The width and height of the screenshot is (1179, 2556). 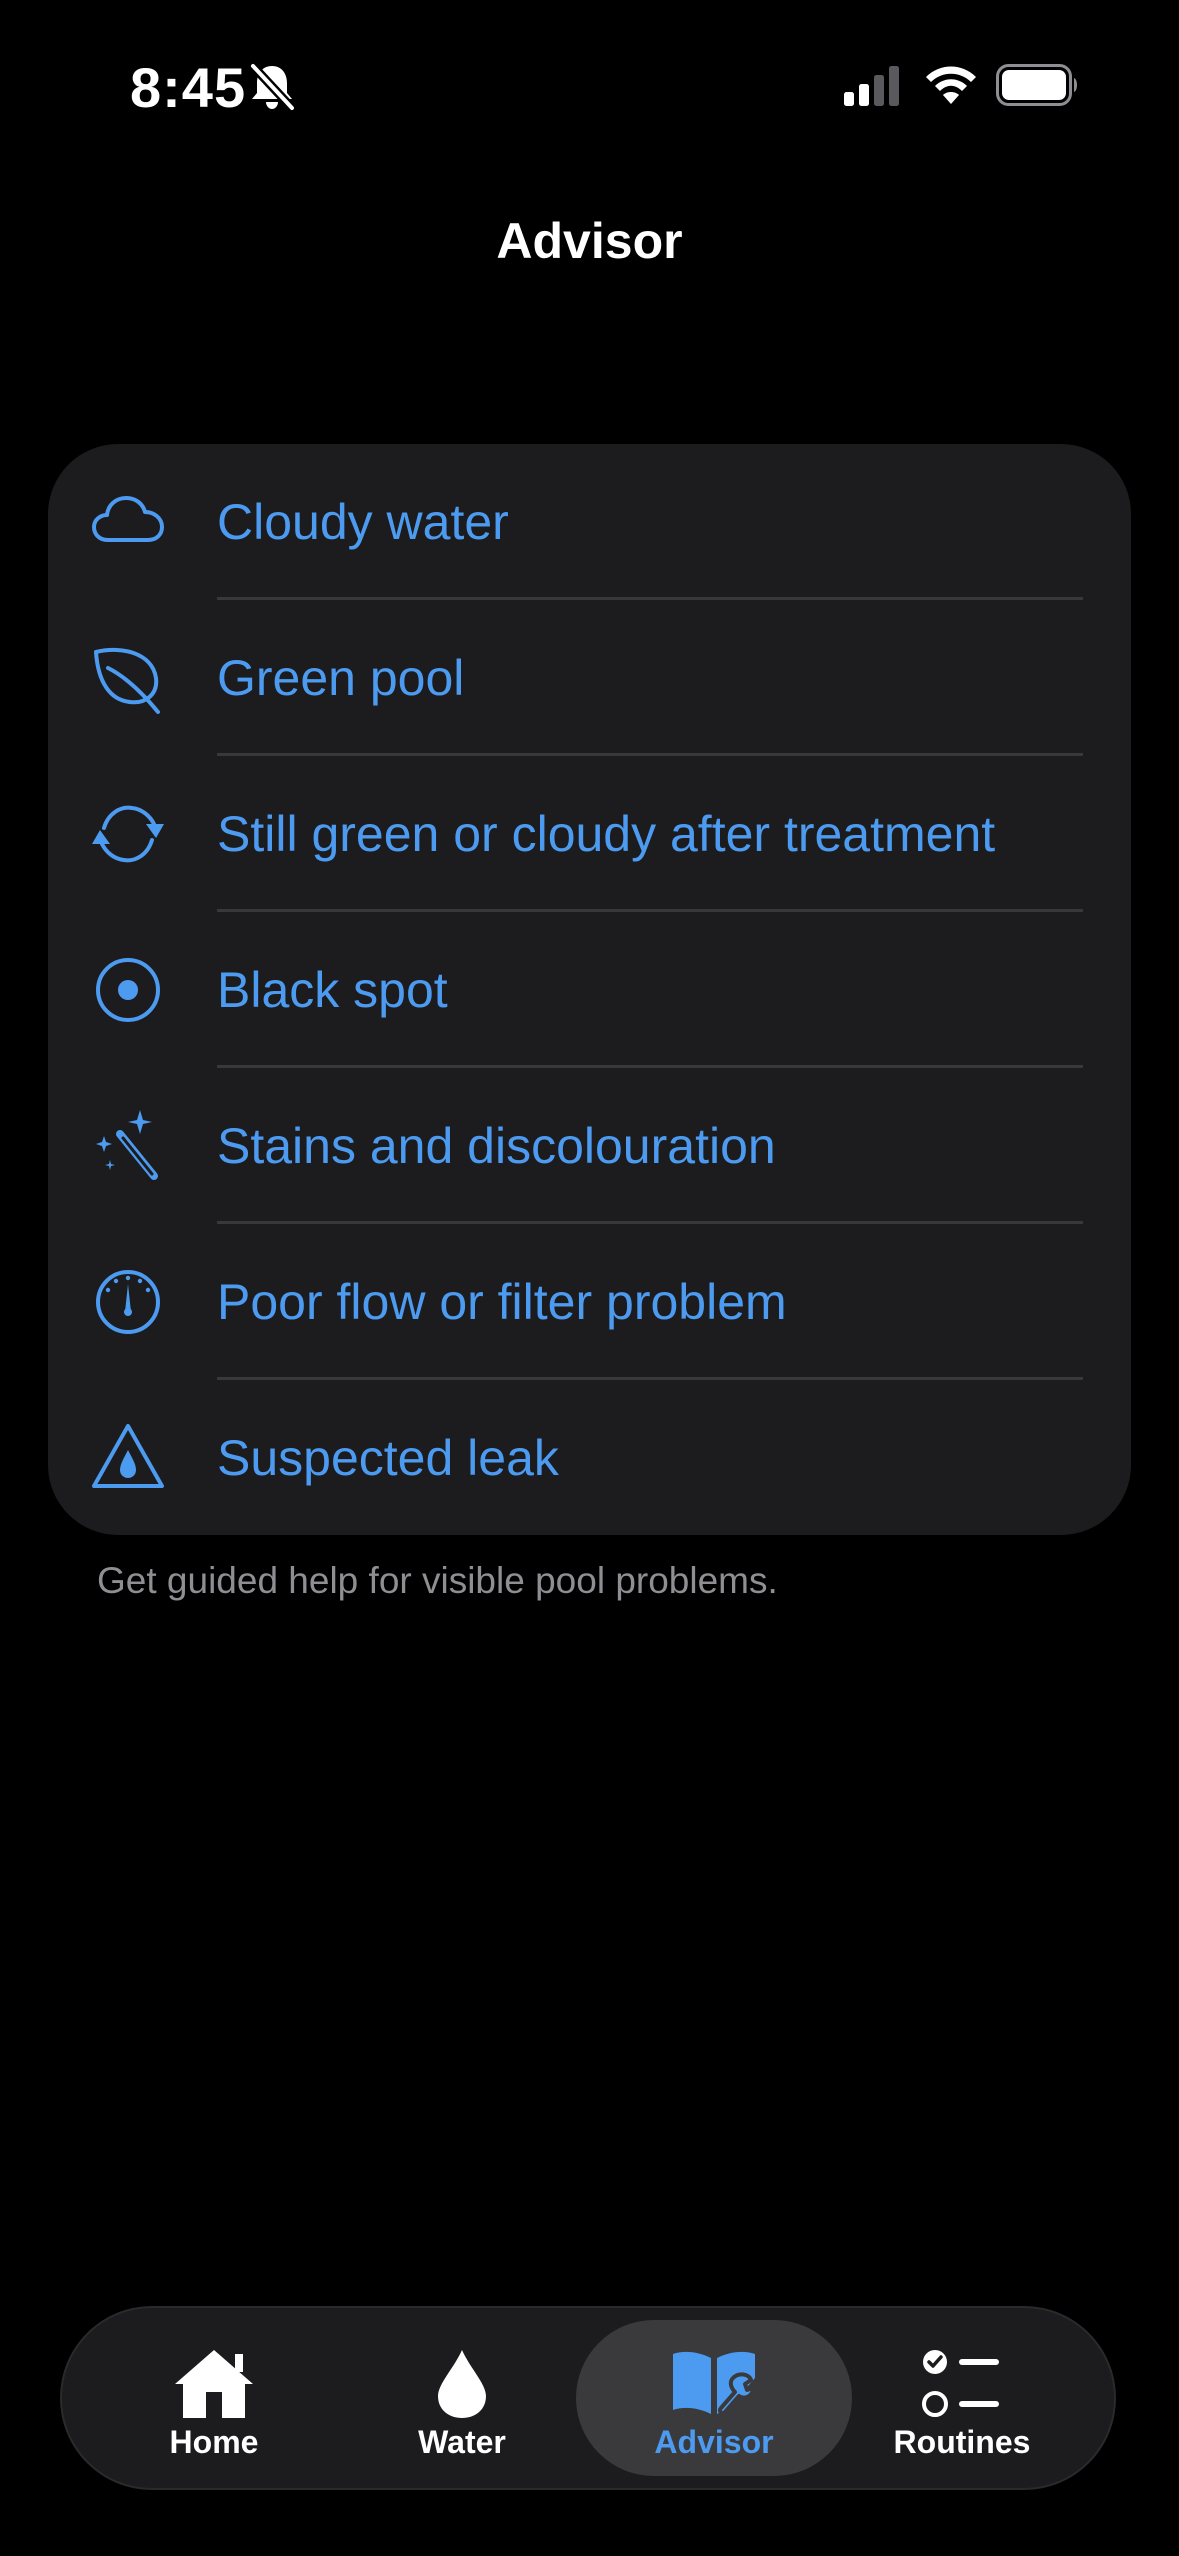 I want to click on list-item-stains: Stains and discolouration, so click(x=589, y=1146).